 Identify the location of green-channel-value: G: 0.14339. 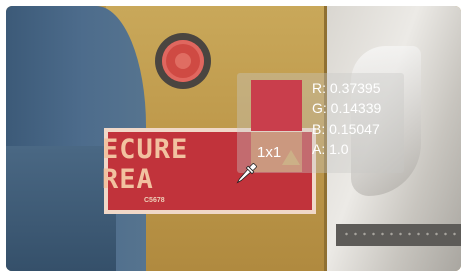
(347, 108).